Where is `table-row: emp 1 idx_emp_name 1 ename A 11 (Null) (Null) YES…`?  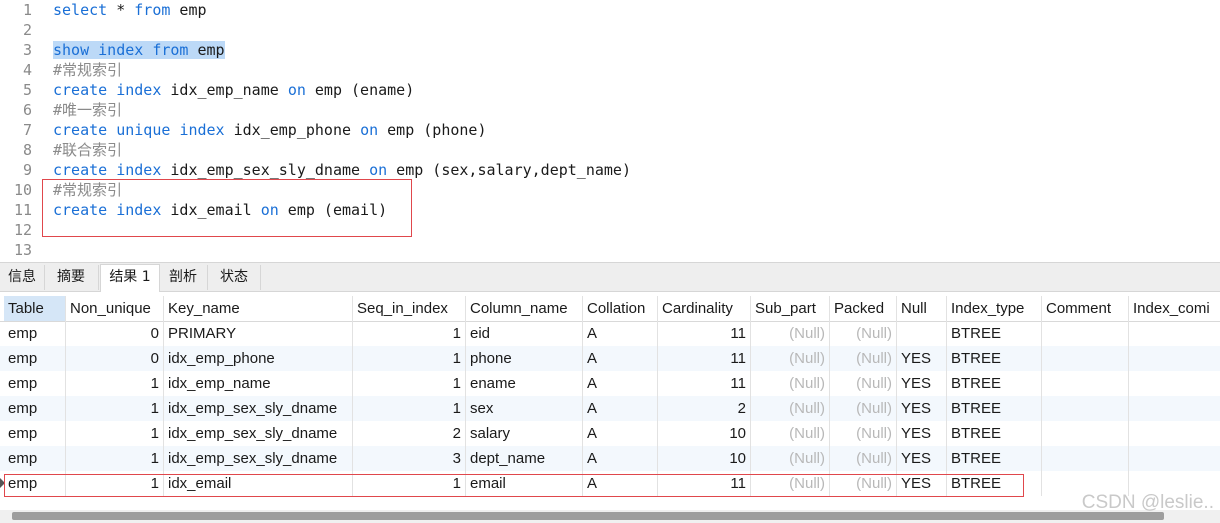
table-row: emp 1 idx_emp_name 1 ename A 11 (Null) (Null) YES… is located at coordinates (610, 383).